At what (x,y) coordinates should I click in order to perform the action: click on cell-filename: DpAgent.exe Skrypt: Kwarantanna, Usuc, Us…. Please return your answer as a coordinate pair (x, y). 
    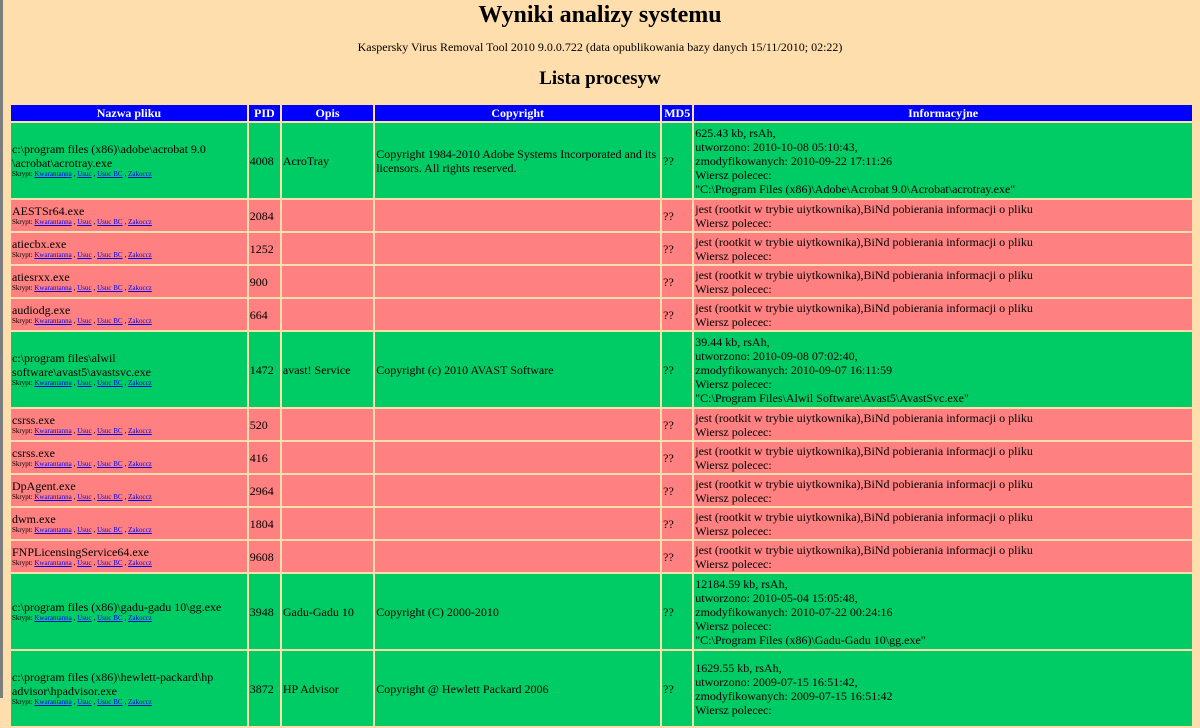
    Looking at the image, I should click on (129, 490).